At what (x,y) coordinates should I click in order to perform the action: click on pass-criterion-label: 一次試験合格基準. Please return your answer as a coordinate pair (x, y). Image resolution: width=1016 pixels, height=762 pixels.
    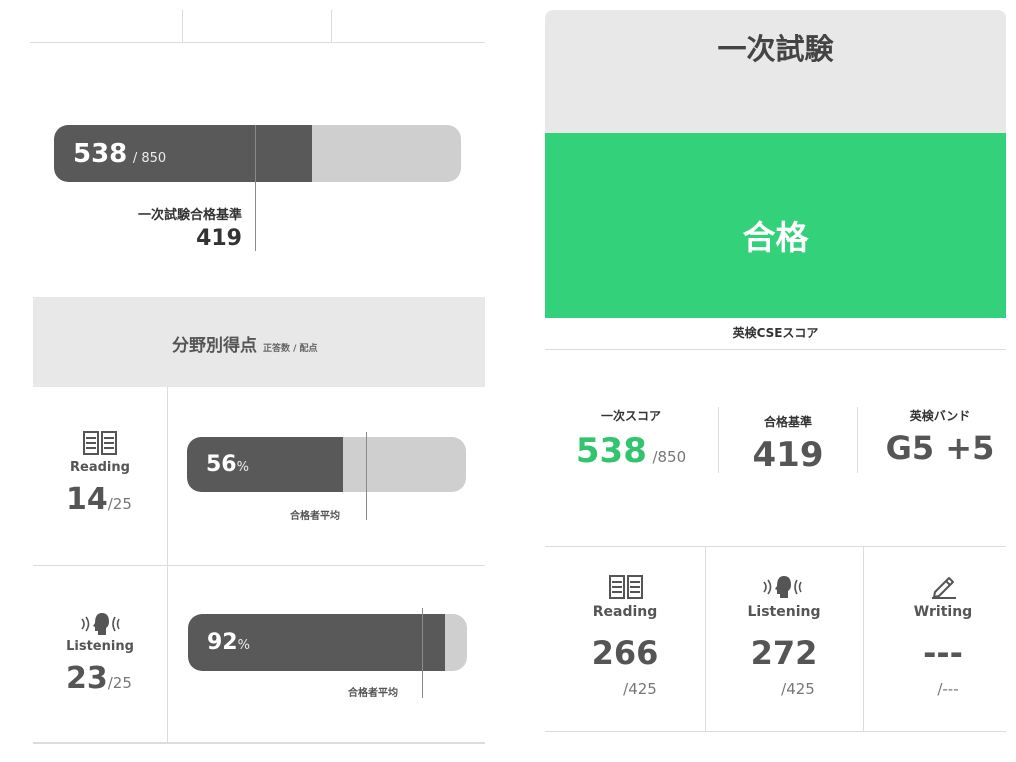
    Looking at the image, I should click on (189, 215).